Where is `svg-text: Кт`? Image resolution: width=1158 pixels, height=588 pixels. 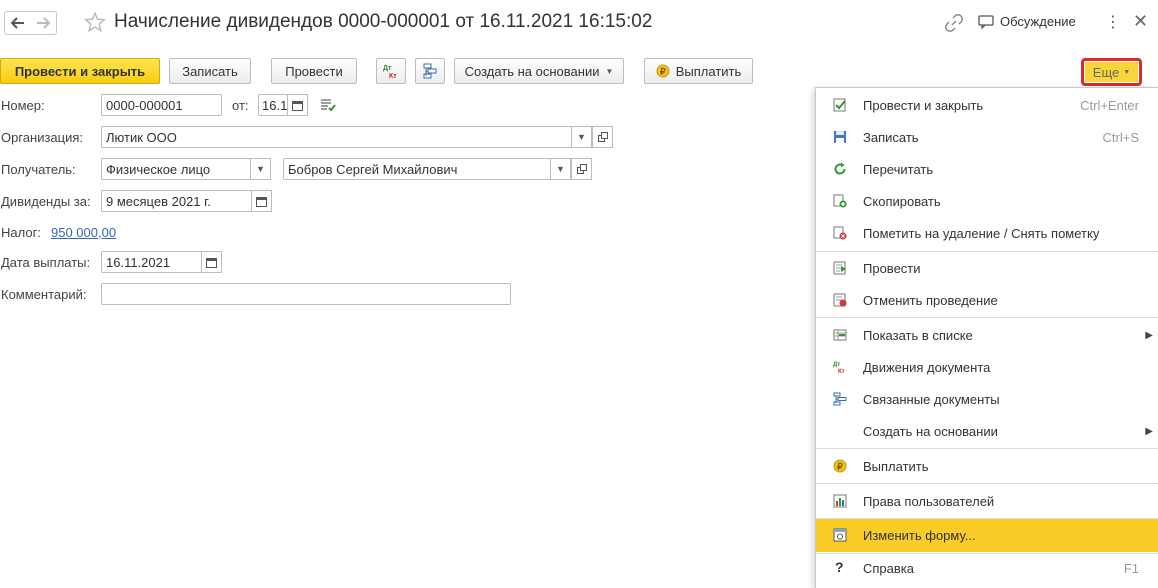
svg-text: Кт is located at coordinates (841, 371).